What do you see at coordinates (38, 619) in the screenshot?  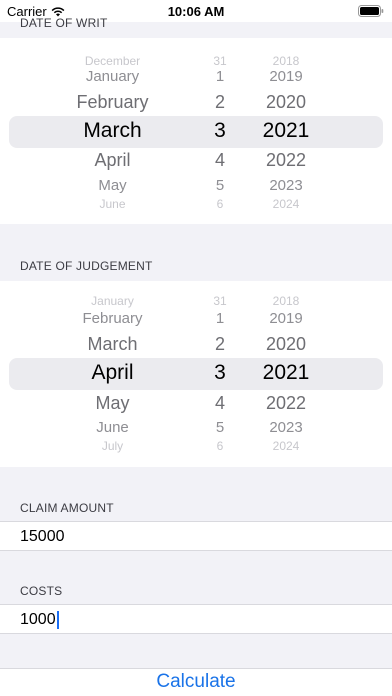 I see `costs-value: 1000` at bounding box center [38, 619].